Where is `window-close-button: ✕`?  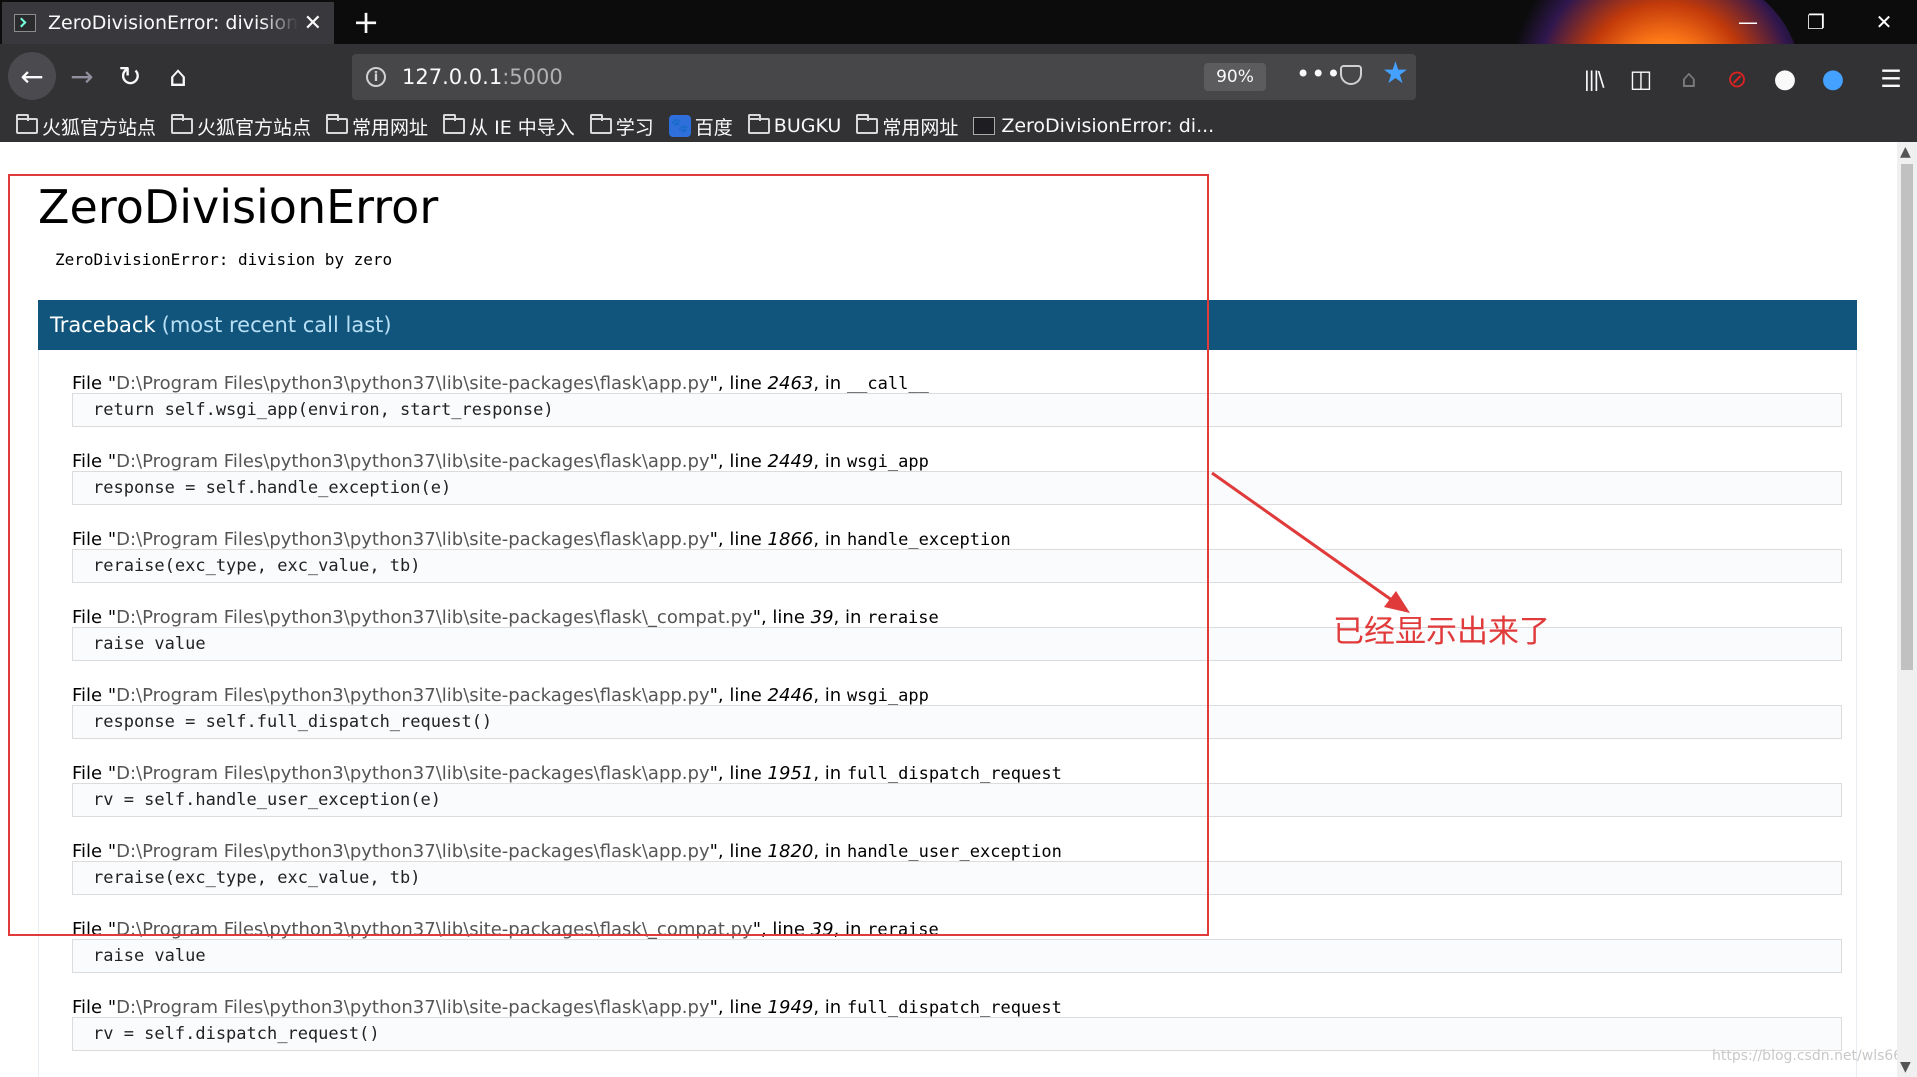 window-close-button: ✕ is located at coordinates (1884, 22).